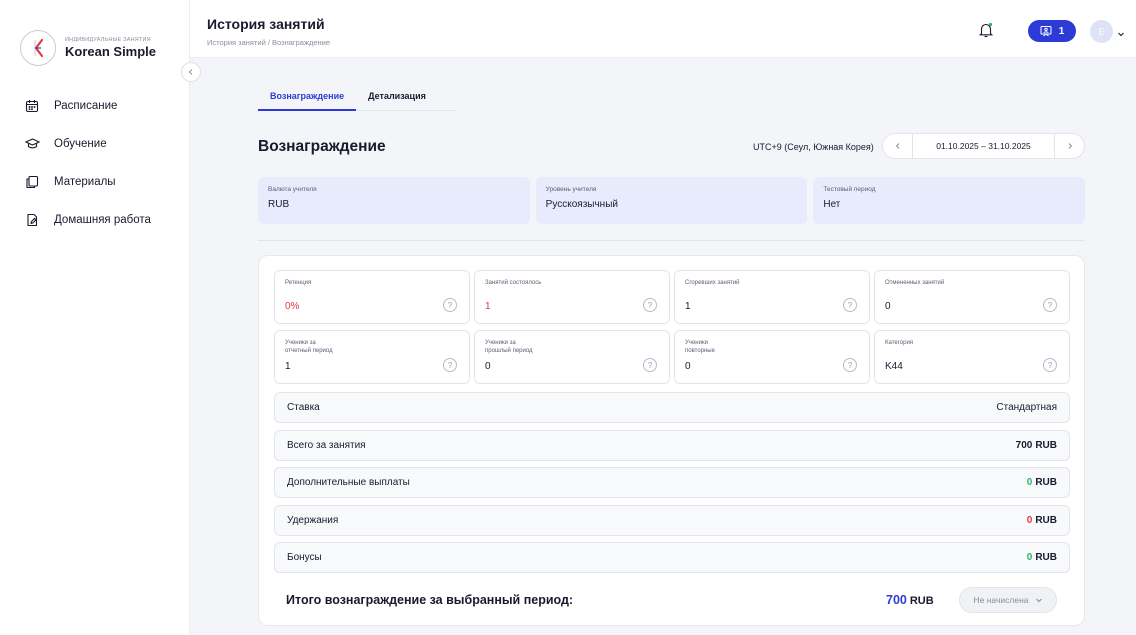 Image resolution: width=1136 pixels, height=635 pixels. I want to click on row-label: Ставка, so click(303, 407).